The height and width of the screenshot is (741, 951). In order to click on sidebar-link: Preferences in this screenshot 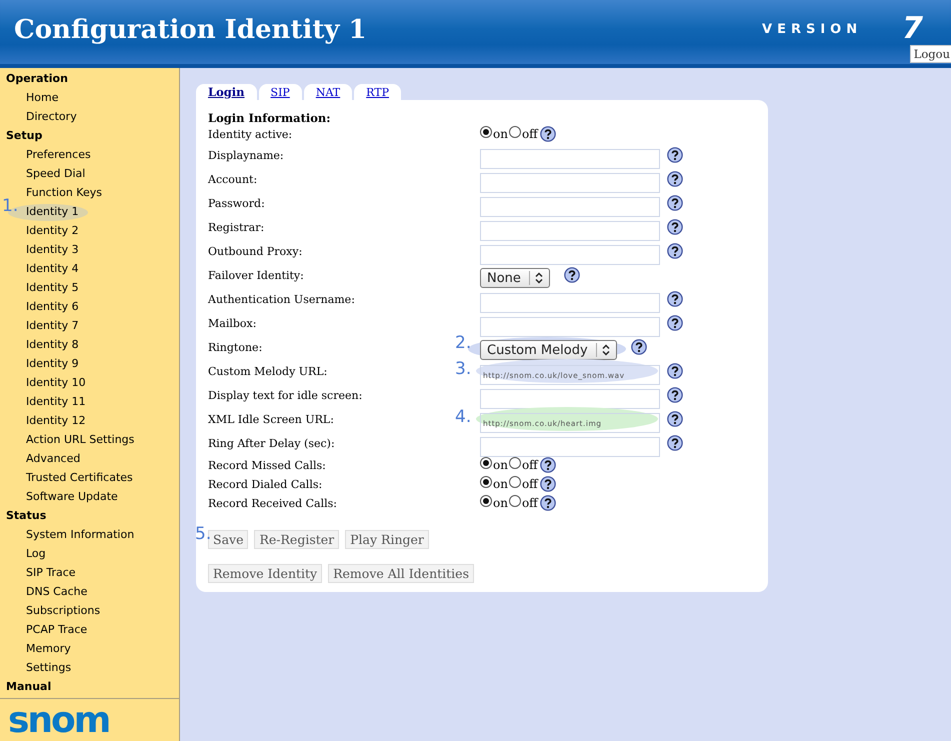, I will do `click(58, 154)`.